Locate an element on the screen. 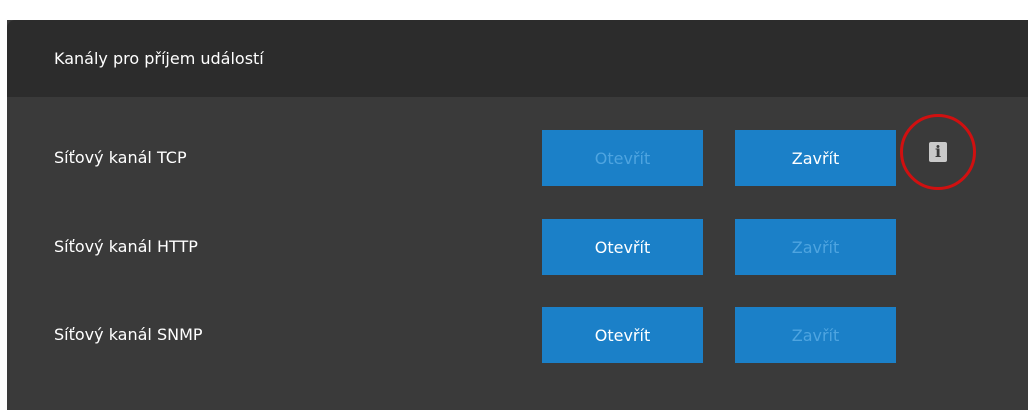 This screenshot has width=1028, height=410. channel-label-http: Síťový kanál HTTP is located at coordinates (126, 246).